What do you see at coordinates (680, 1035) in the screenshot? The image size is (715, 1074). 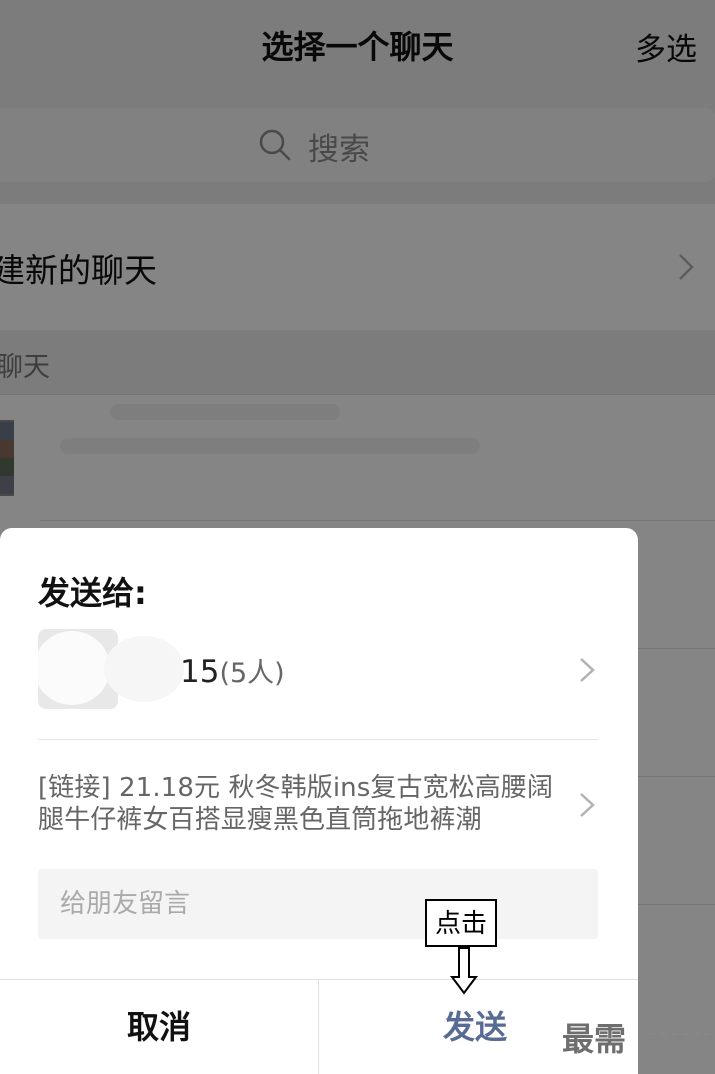 I see `watermark-line` at bounding box center [680, 1035].